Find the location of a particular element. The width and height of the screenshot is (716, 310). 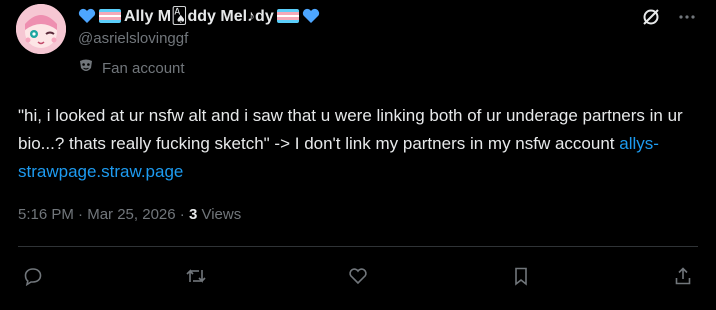

fan-account-label: Fan account is located at coordinates (143, 68).